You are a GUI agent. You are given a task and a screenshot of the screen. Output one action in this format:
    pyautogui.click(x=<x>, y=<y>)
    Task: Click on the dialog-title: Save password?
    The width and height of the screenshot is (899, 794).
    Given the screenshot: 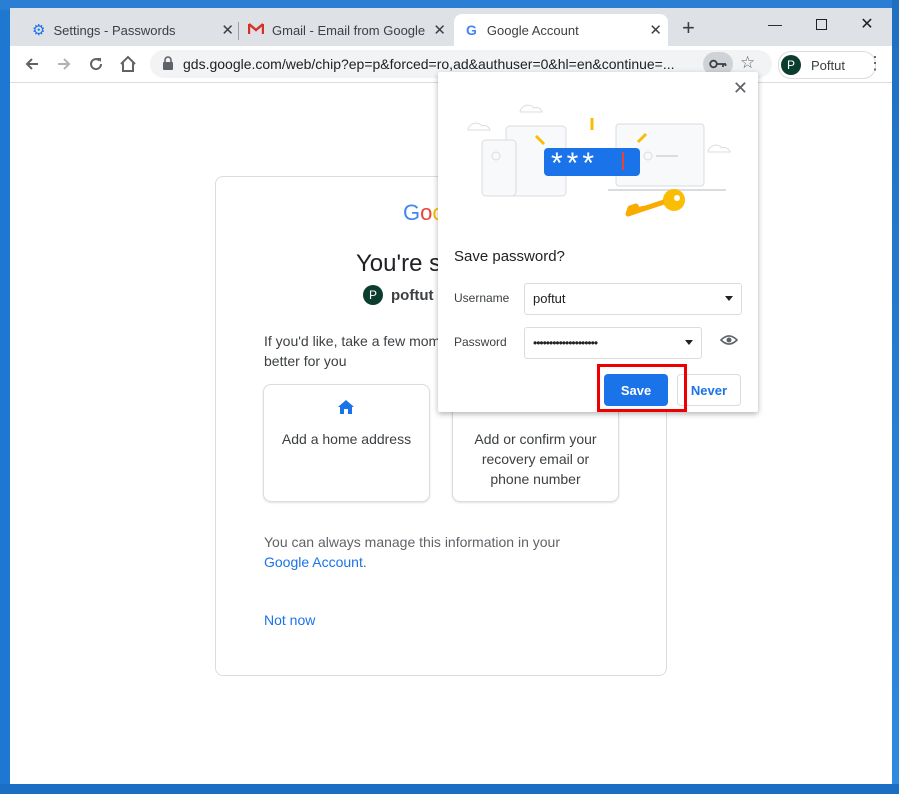 What is the action you would take?
    pyautogui.click(x=509, y=256)
    